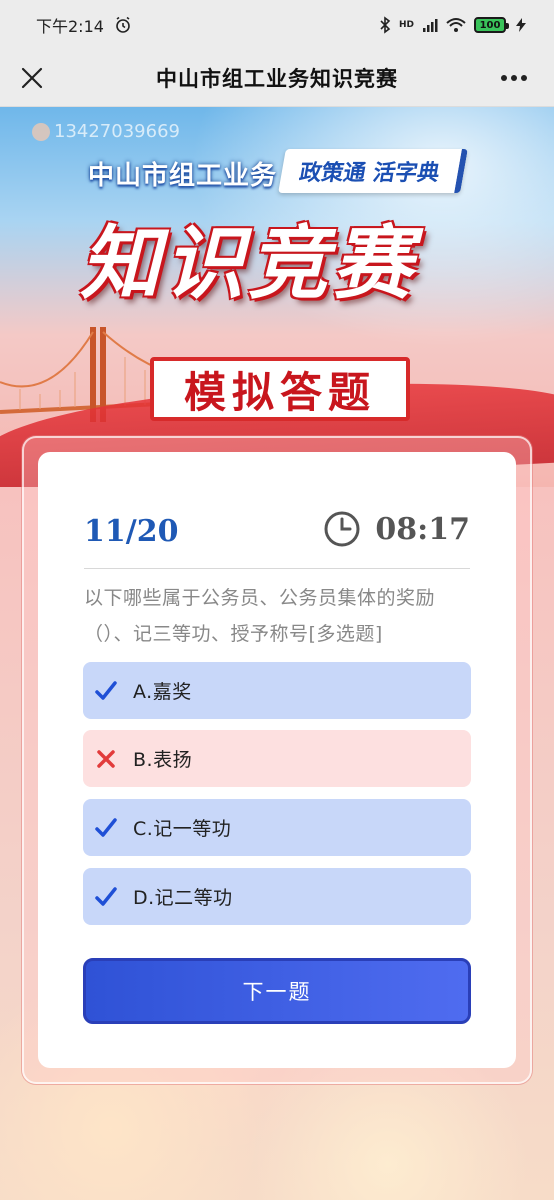 The width and height of the screenshot is (554, 1200). What do you see at coordinates (277, 690) in the screenshot?
I see `option-a: A.嘉奖` at bounding box center [277, 690].